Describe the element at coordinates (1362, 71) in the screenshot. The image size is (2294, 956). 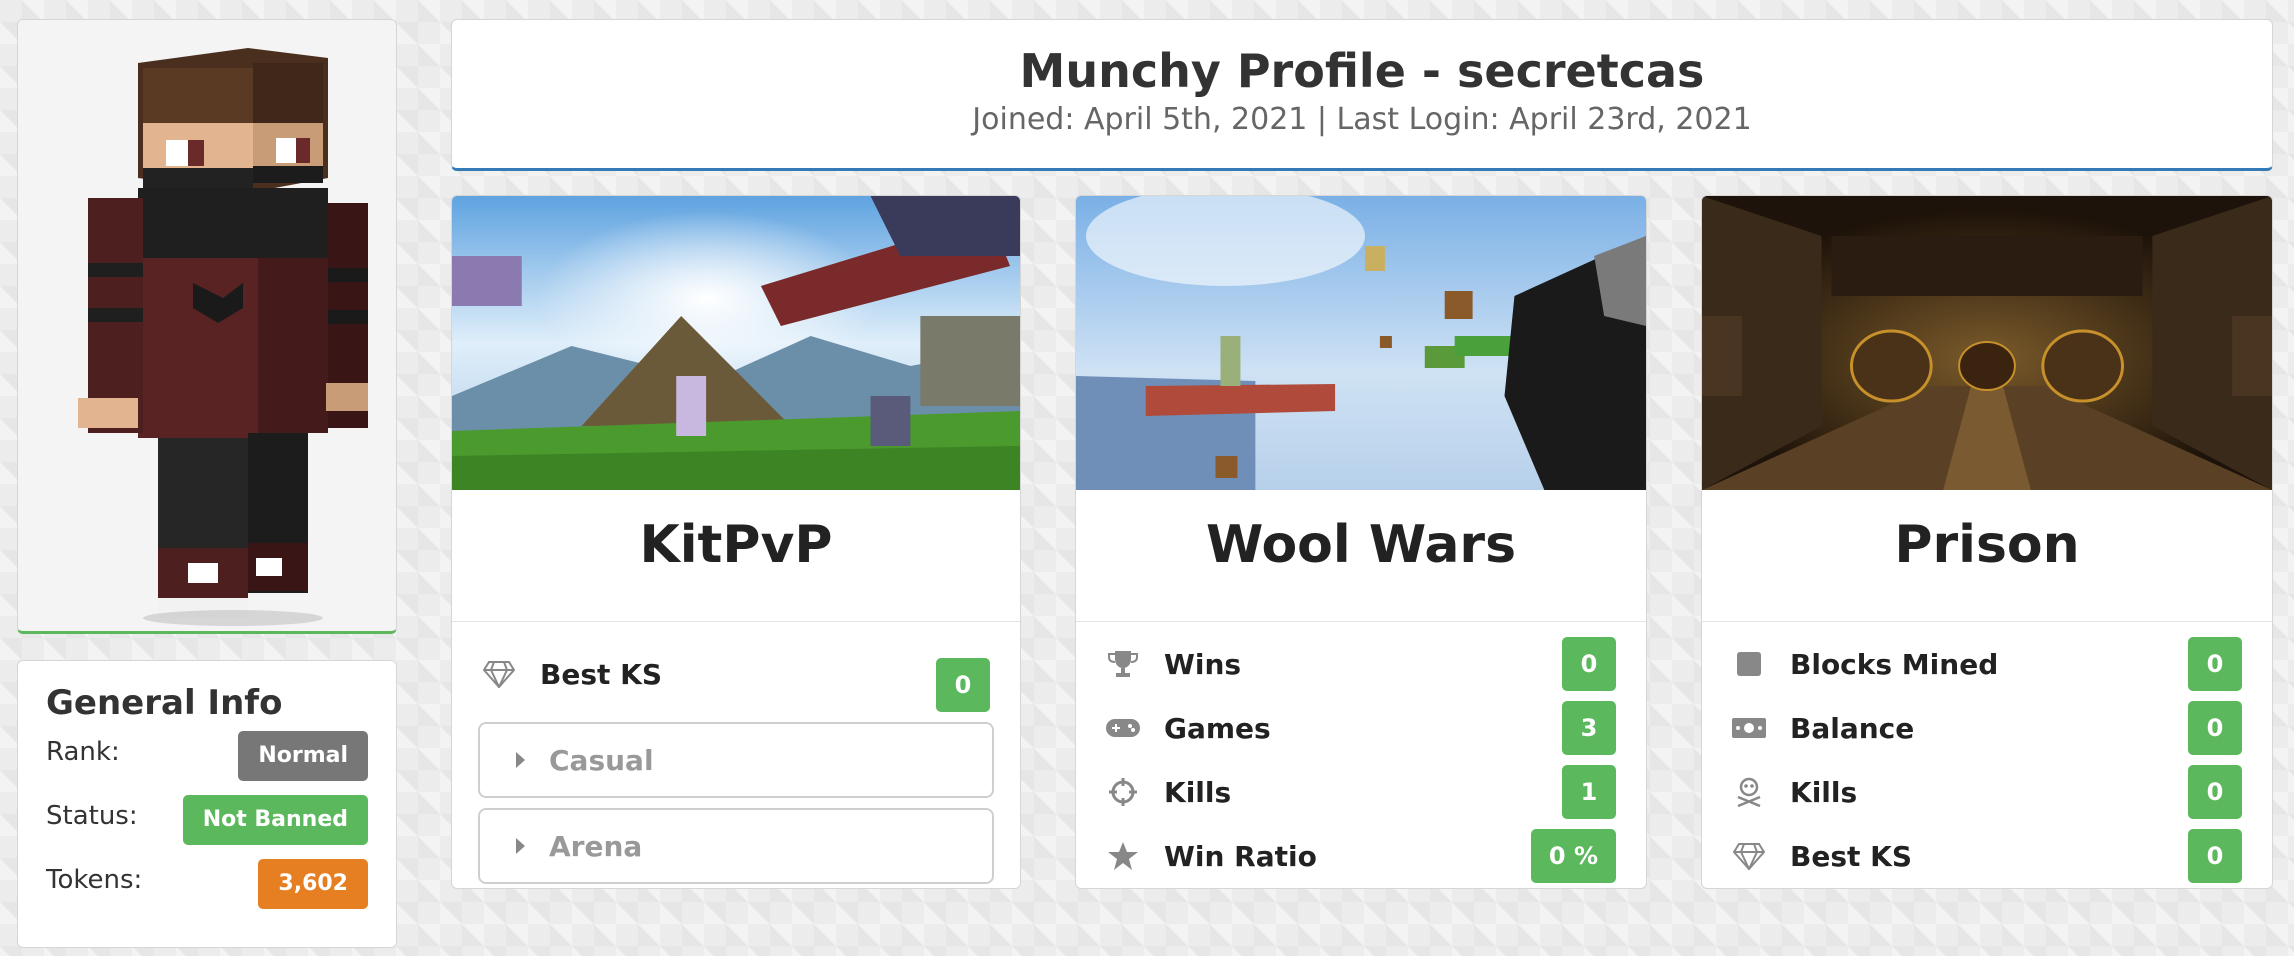
I see `page-title: Munchy Profile - secretcas` at that location.